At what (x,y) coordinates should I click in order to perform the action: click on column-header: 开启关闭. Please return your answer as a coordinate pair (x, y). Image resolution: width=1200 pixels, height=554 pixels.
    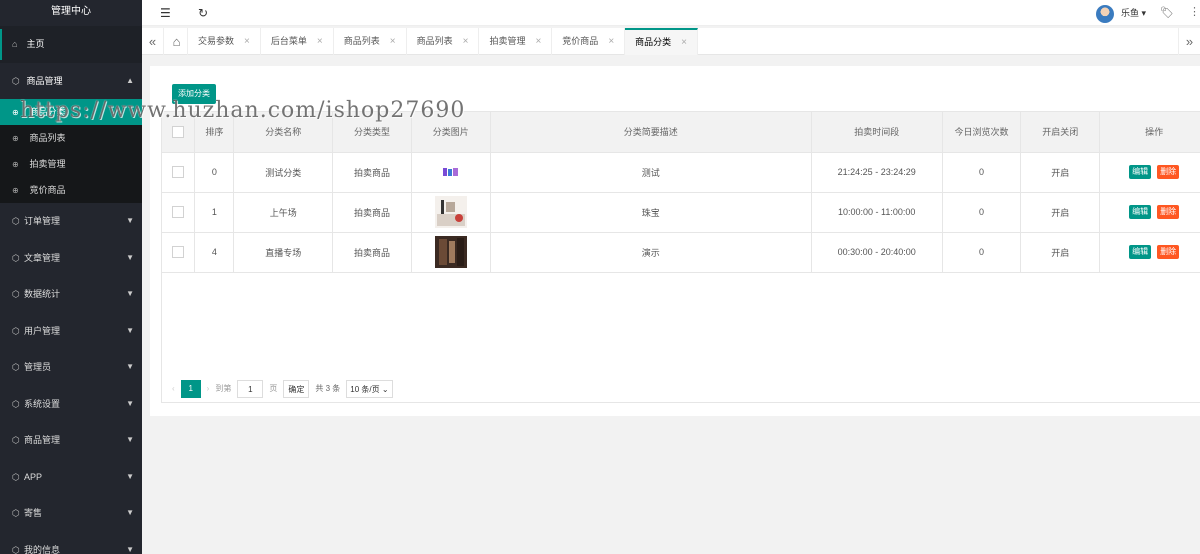
    Looking at the image, I should click on (1060, 132).